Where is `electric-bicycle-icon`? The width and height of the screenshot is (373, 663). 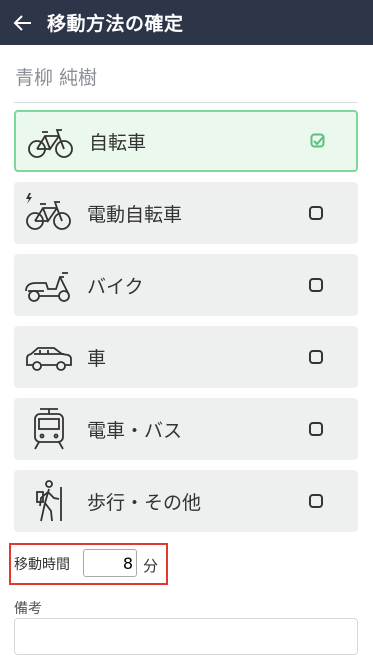
electric-bicycle-icon is located at coordinates (48, 211).